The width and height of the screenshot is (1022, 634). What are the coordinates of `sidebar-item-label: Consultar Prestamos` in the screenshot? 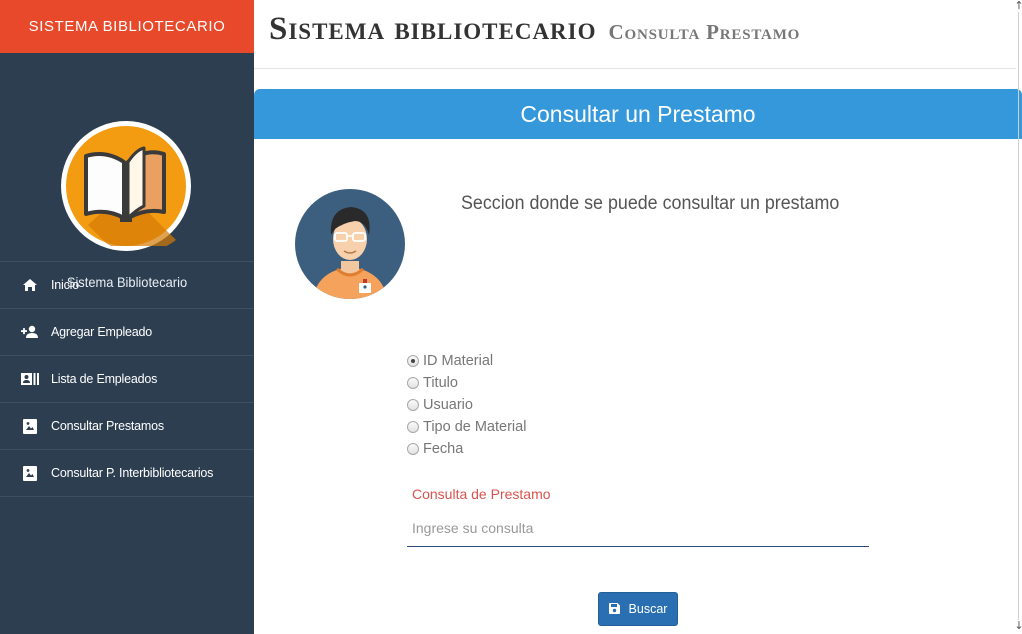 It's located at (107, 426).